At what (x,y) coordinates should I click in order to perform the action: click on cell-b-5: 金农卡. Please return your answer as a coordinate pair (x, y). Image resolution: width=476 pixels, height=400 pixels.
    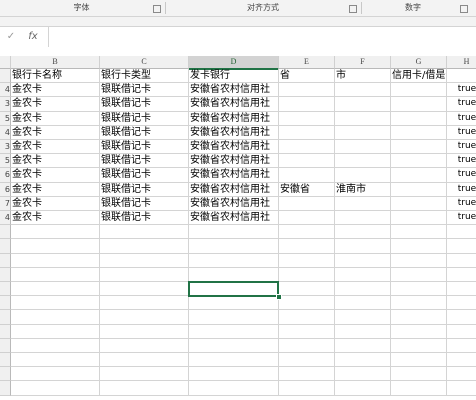
    Looking at the image, I should click on (55, 132).